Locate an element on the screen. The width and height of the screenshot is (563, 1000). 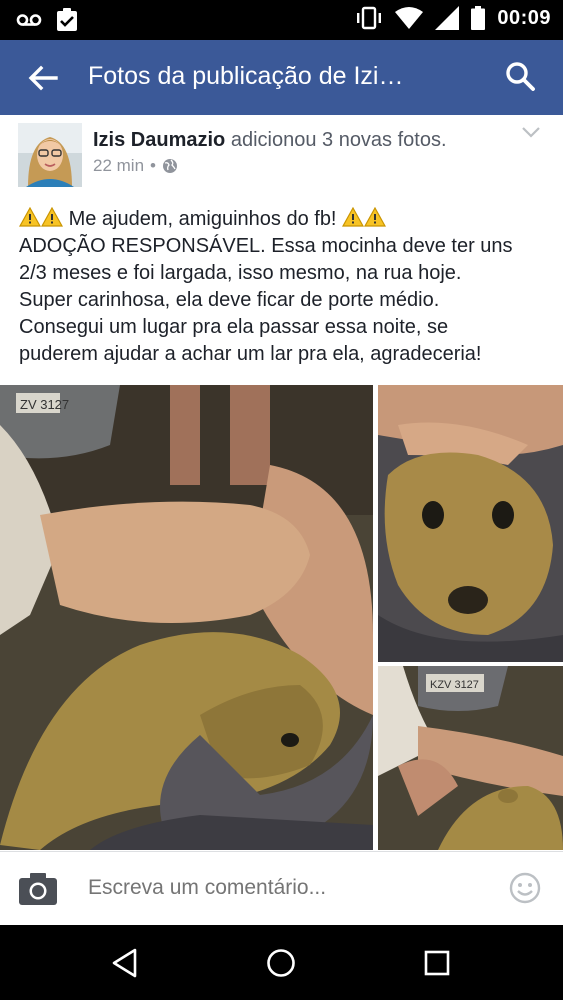
battery-icon is located at coordinates (478, 18).